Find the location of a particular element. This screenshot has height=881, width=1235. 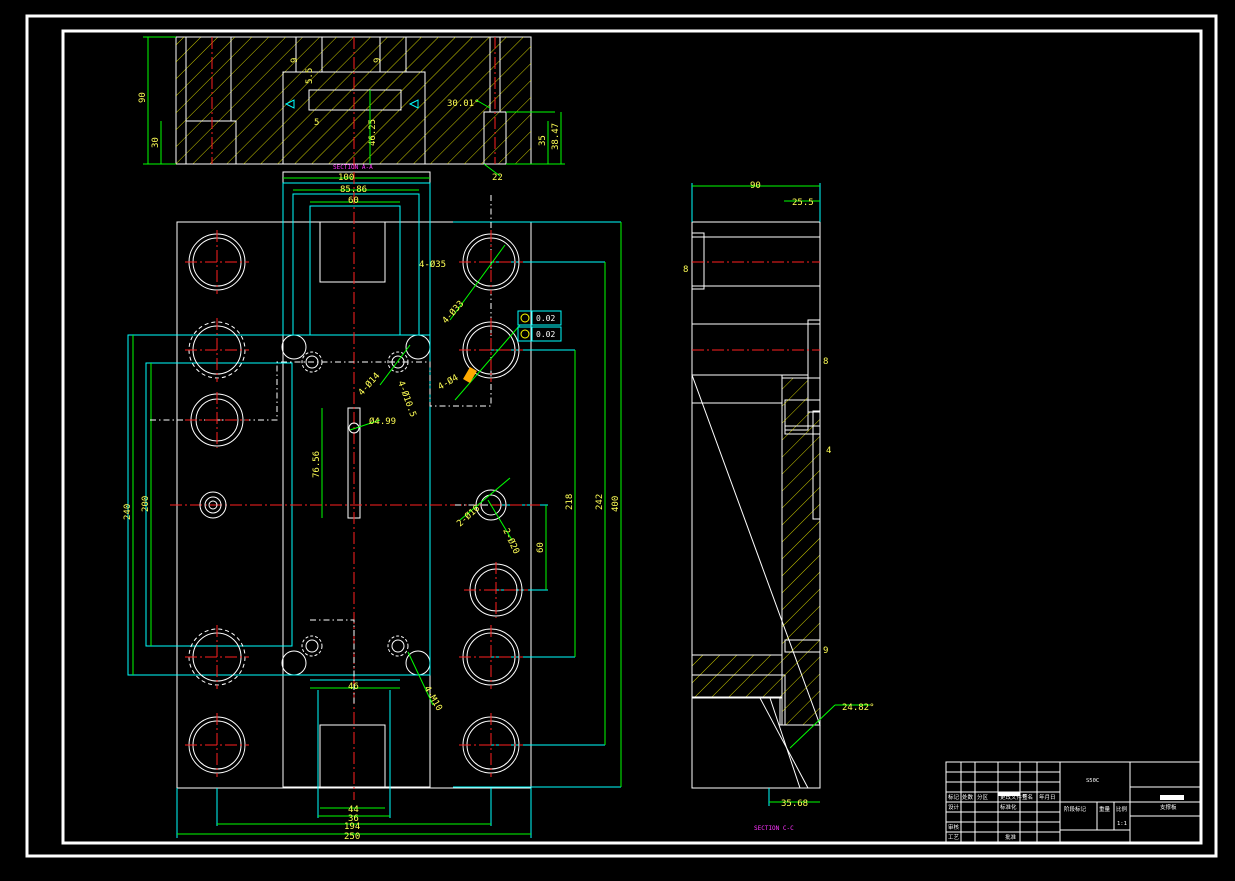

tb-design: 设计 is located at coordinates (954, 807).